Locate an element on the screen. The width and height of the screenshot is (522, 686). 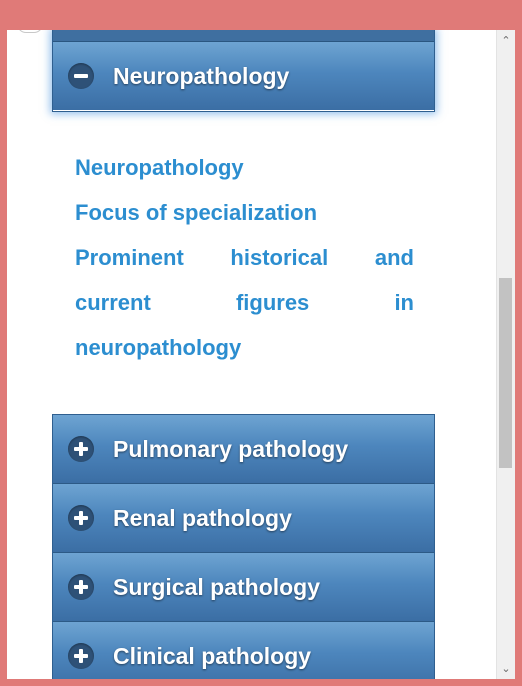
accordion-header-clinical-pathology: Clinical pathology is located at coordinates (243, 650).